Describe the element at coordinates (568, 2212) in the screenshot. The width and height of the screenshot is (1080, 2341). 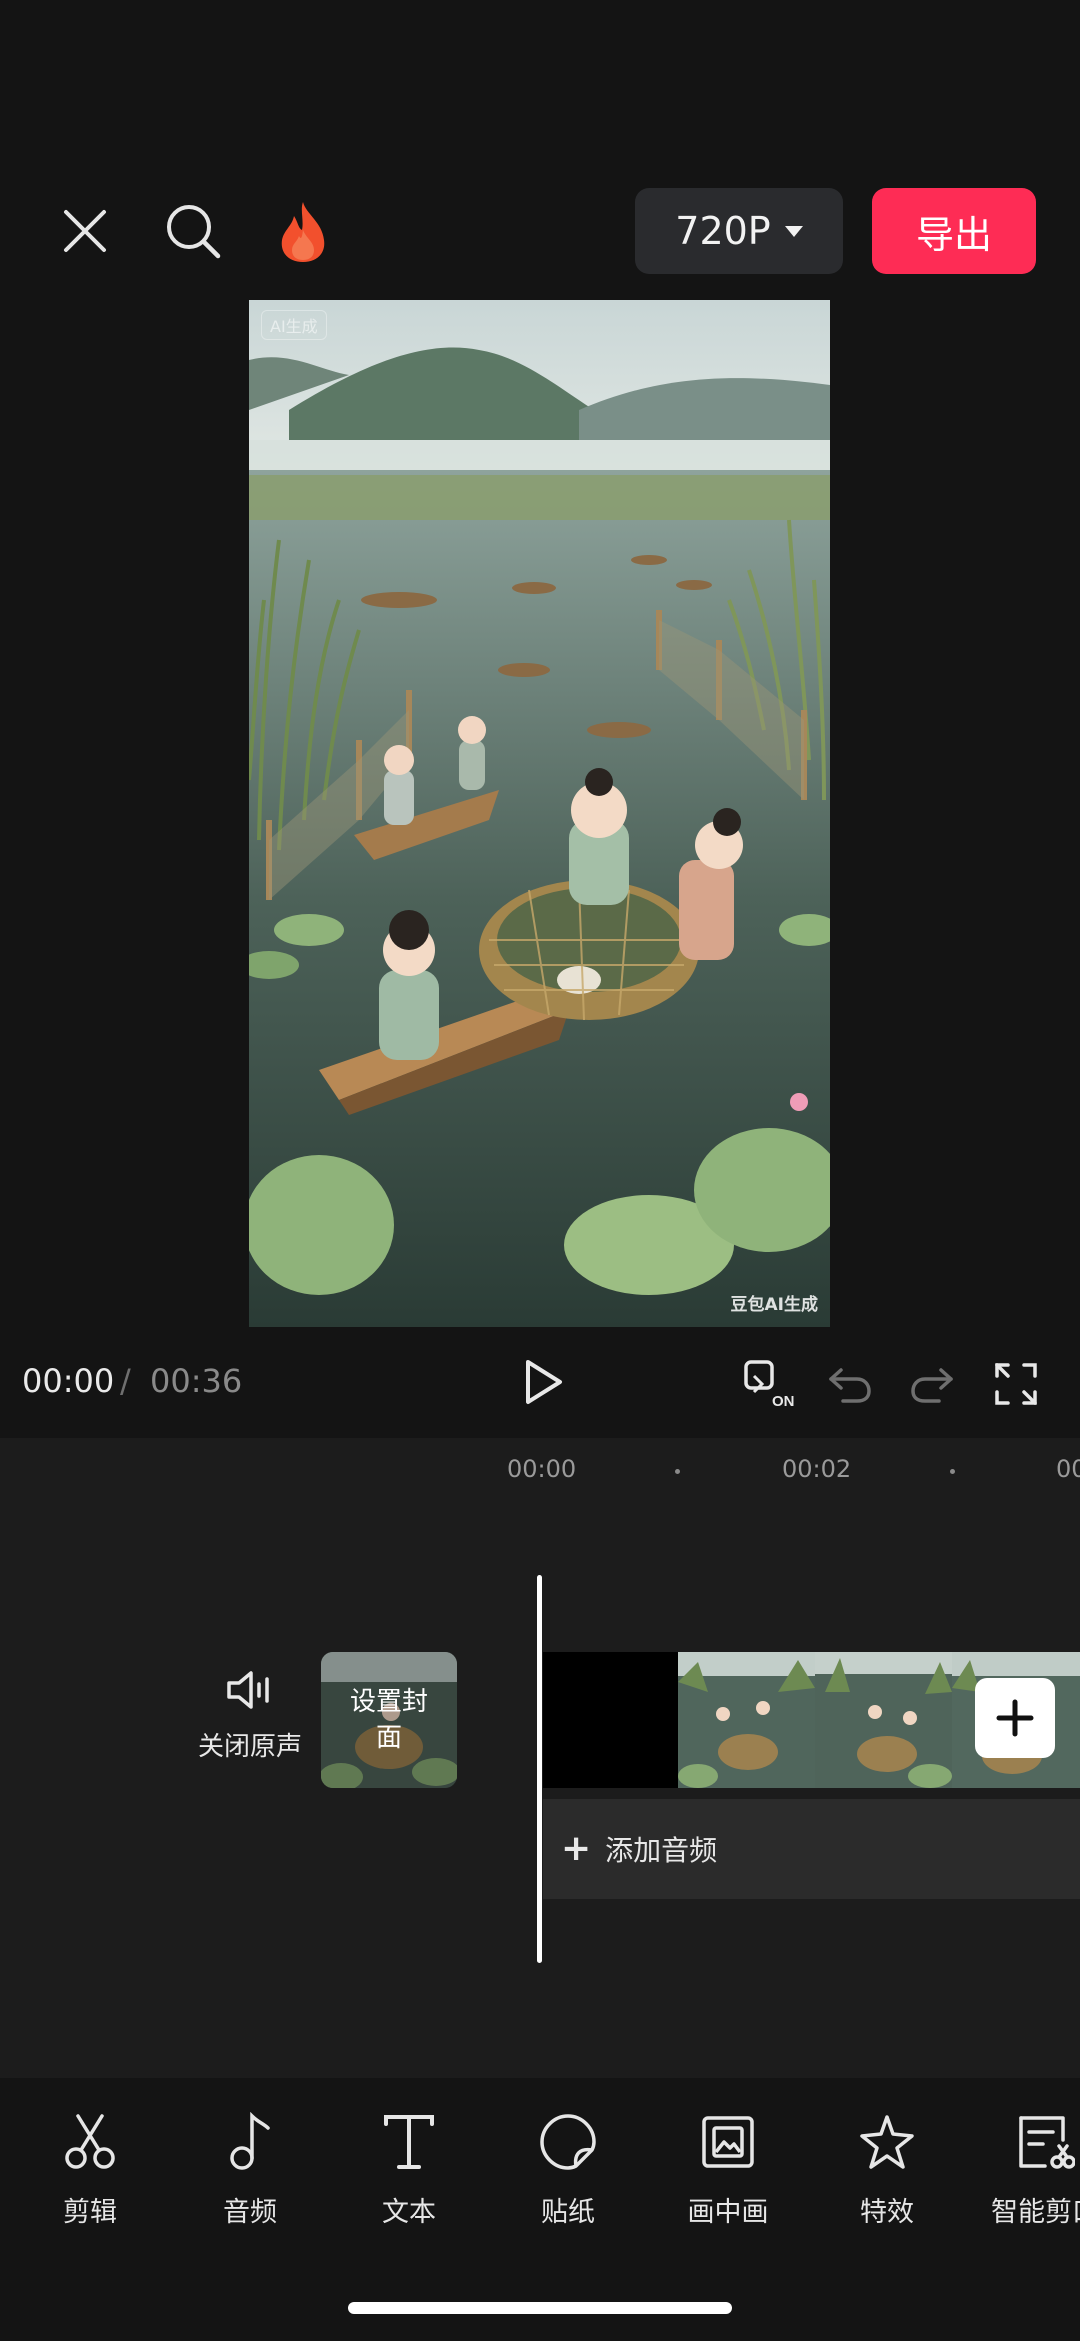
I see `tool-label: 贴纸` at that location.